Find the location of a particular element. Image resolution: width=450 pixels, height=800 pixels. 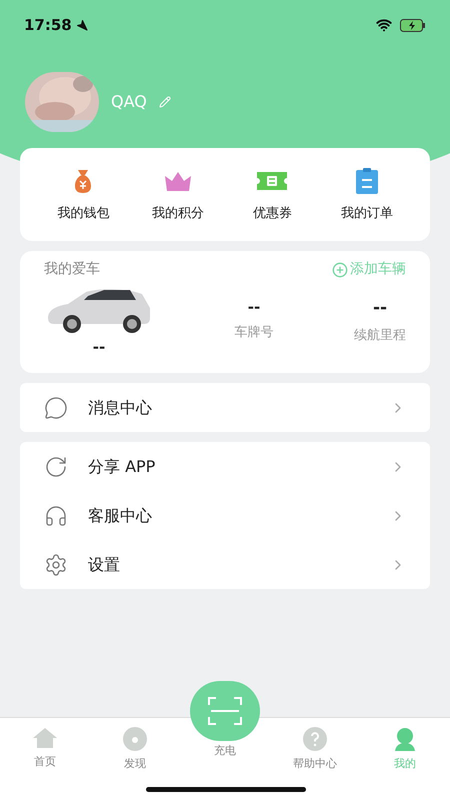

quick-action-label: 我的订单 is located at coordinates (366, 214).